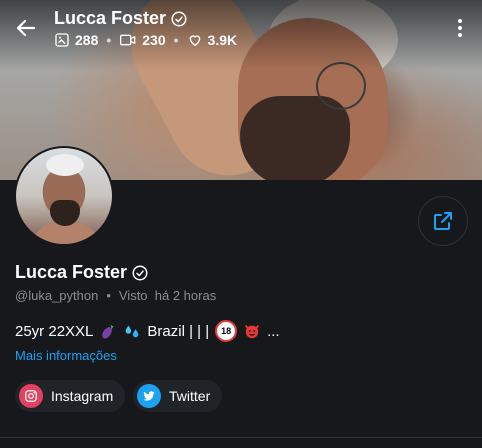  I want to click on header-name: Lucca Foster, so click(110, 18).